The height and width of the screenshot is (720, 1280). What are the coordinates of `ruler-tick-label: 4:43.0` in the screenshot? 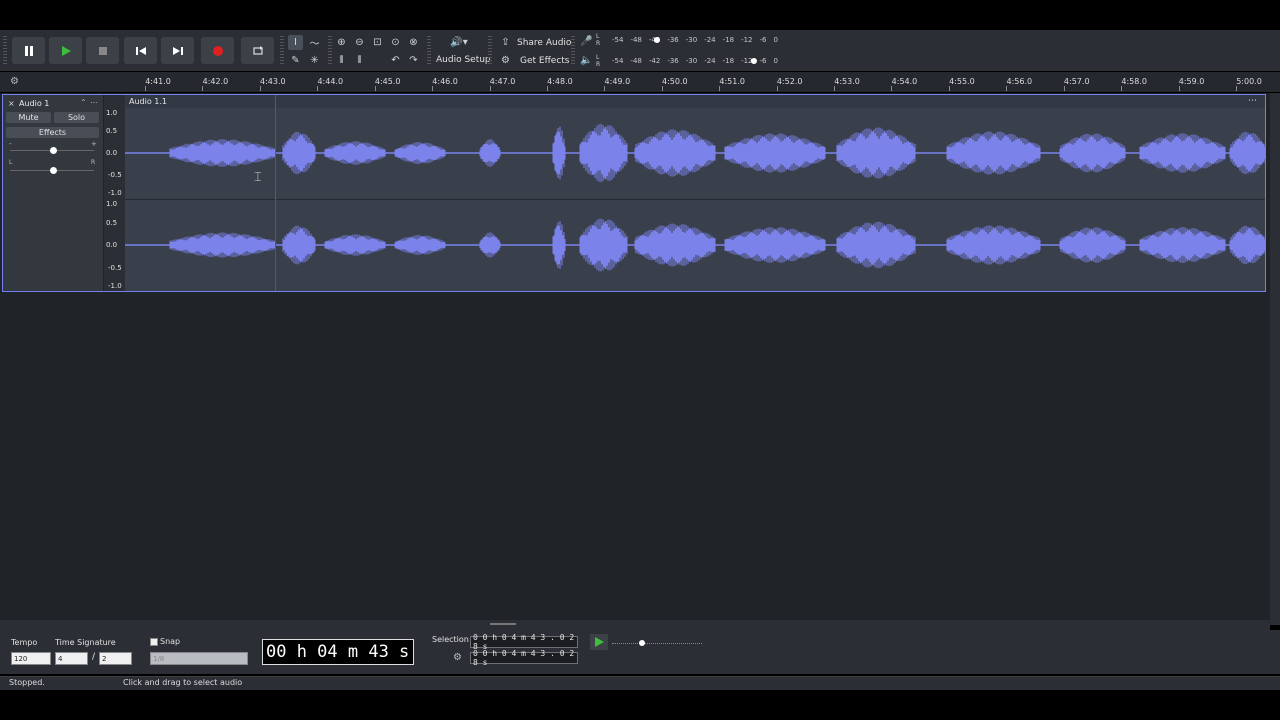 It's located at (273, 81).